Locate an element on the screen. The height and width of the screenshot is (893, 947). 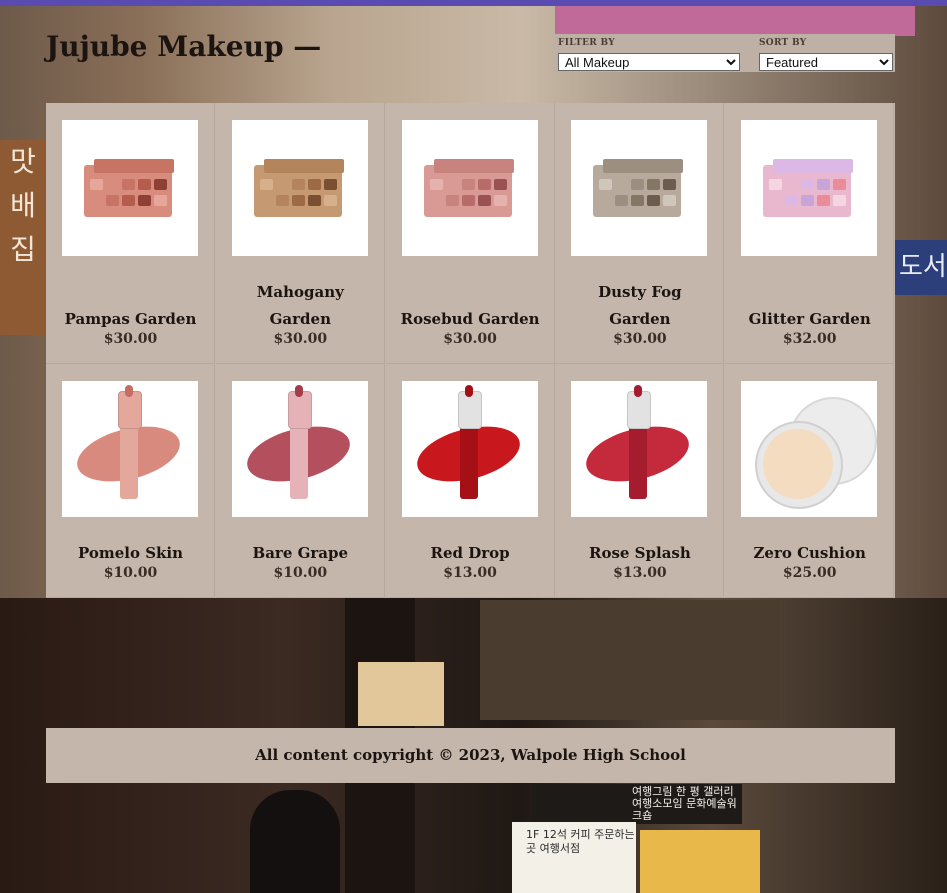
sort-label: SORT BY is located at coordinates (783, 43).